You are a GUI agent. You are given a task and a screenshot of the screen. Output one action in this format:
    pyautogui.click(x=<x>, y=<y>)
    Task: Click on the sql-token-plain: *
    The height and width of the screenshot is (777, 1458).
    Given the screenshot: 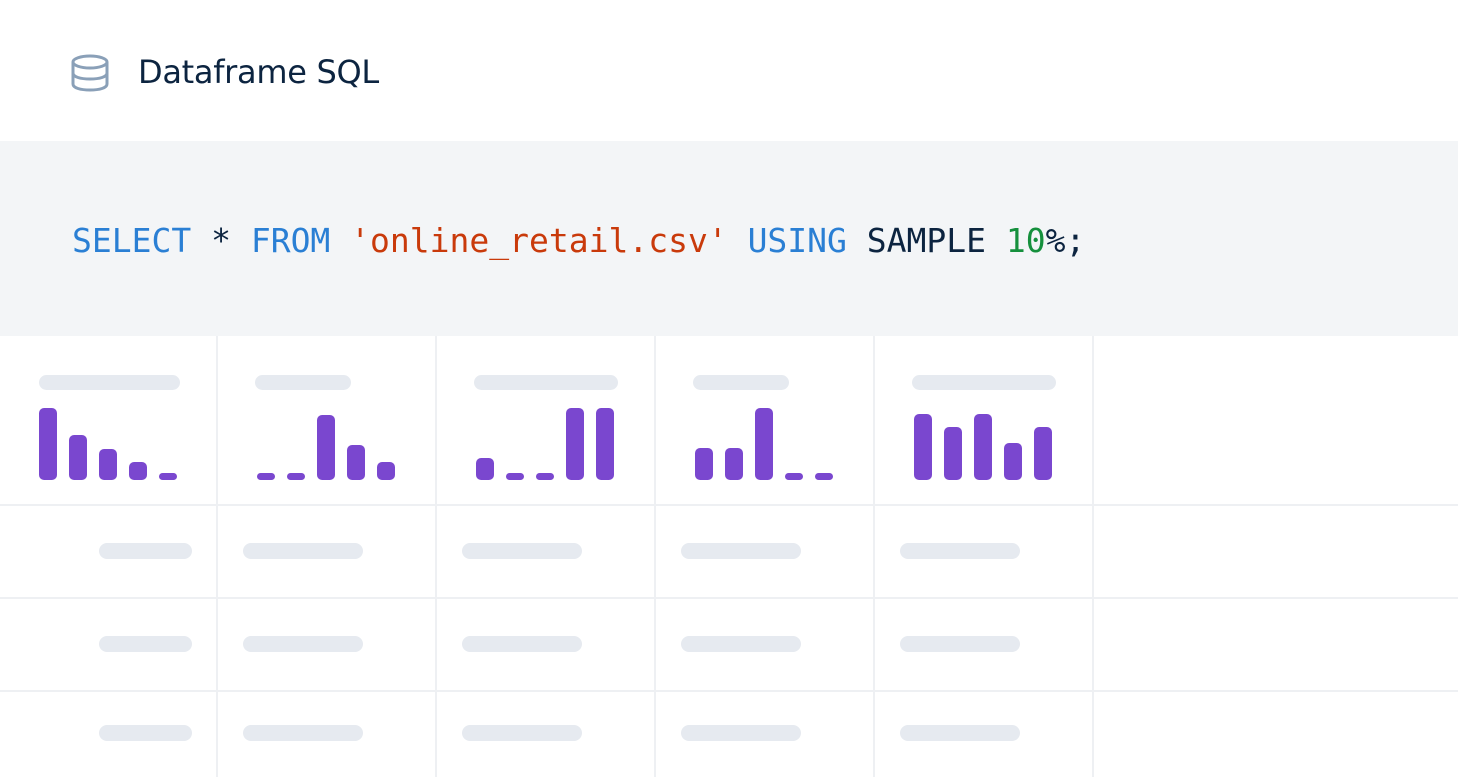 What is the action you would take?
    pyautogui.click(x=221, y=240)
    